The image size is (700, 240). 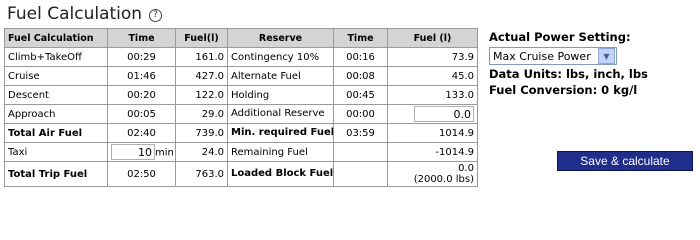 What do you see at coordinates (360, 57) in the screenshot?
I see `reserve-time: 00:16` at bounding box center [360, 57].